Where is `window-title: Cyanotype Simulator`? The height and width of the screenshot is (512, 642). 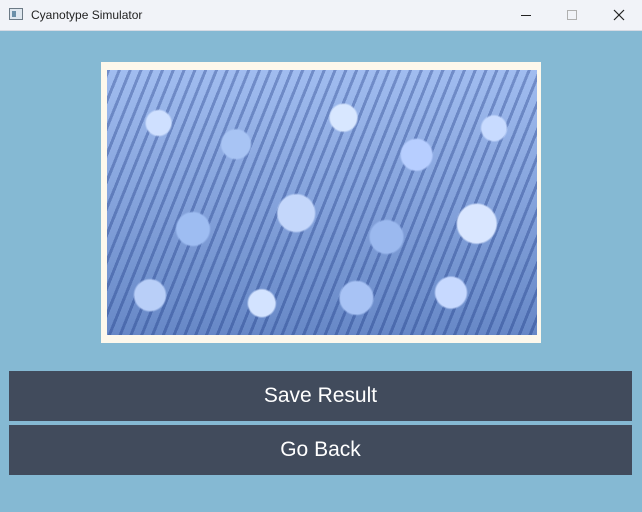 window-title: Cyanotype Simulator is located at coordinates (87, 15).